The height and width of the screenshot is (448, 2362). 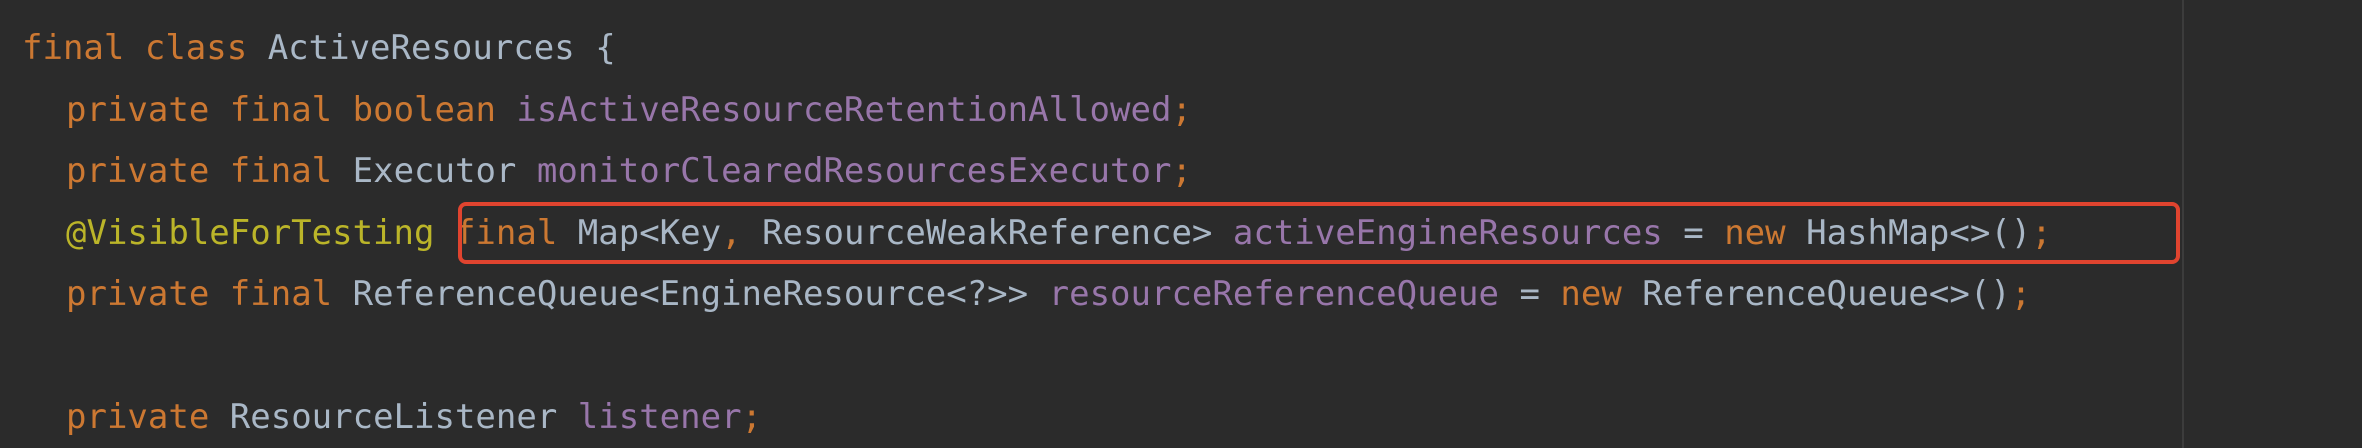 I want to click on code-token: new, so click(x=1591, y=294).